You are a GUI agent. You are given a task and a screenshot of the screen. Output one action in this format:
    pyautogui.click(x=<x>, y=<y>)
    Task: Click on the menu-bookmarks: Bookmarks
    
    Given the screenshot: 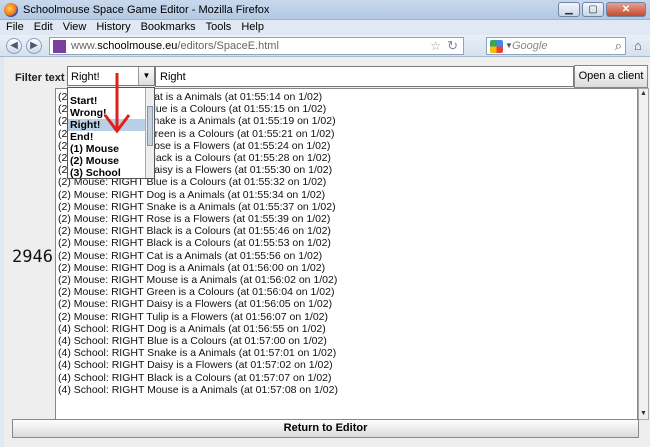 What is the action you would take?
    pyautogui.click(x=168, y=27)
    